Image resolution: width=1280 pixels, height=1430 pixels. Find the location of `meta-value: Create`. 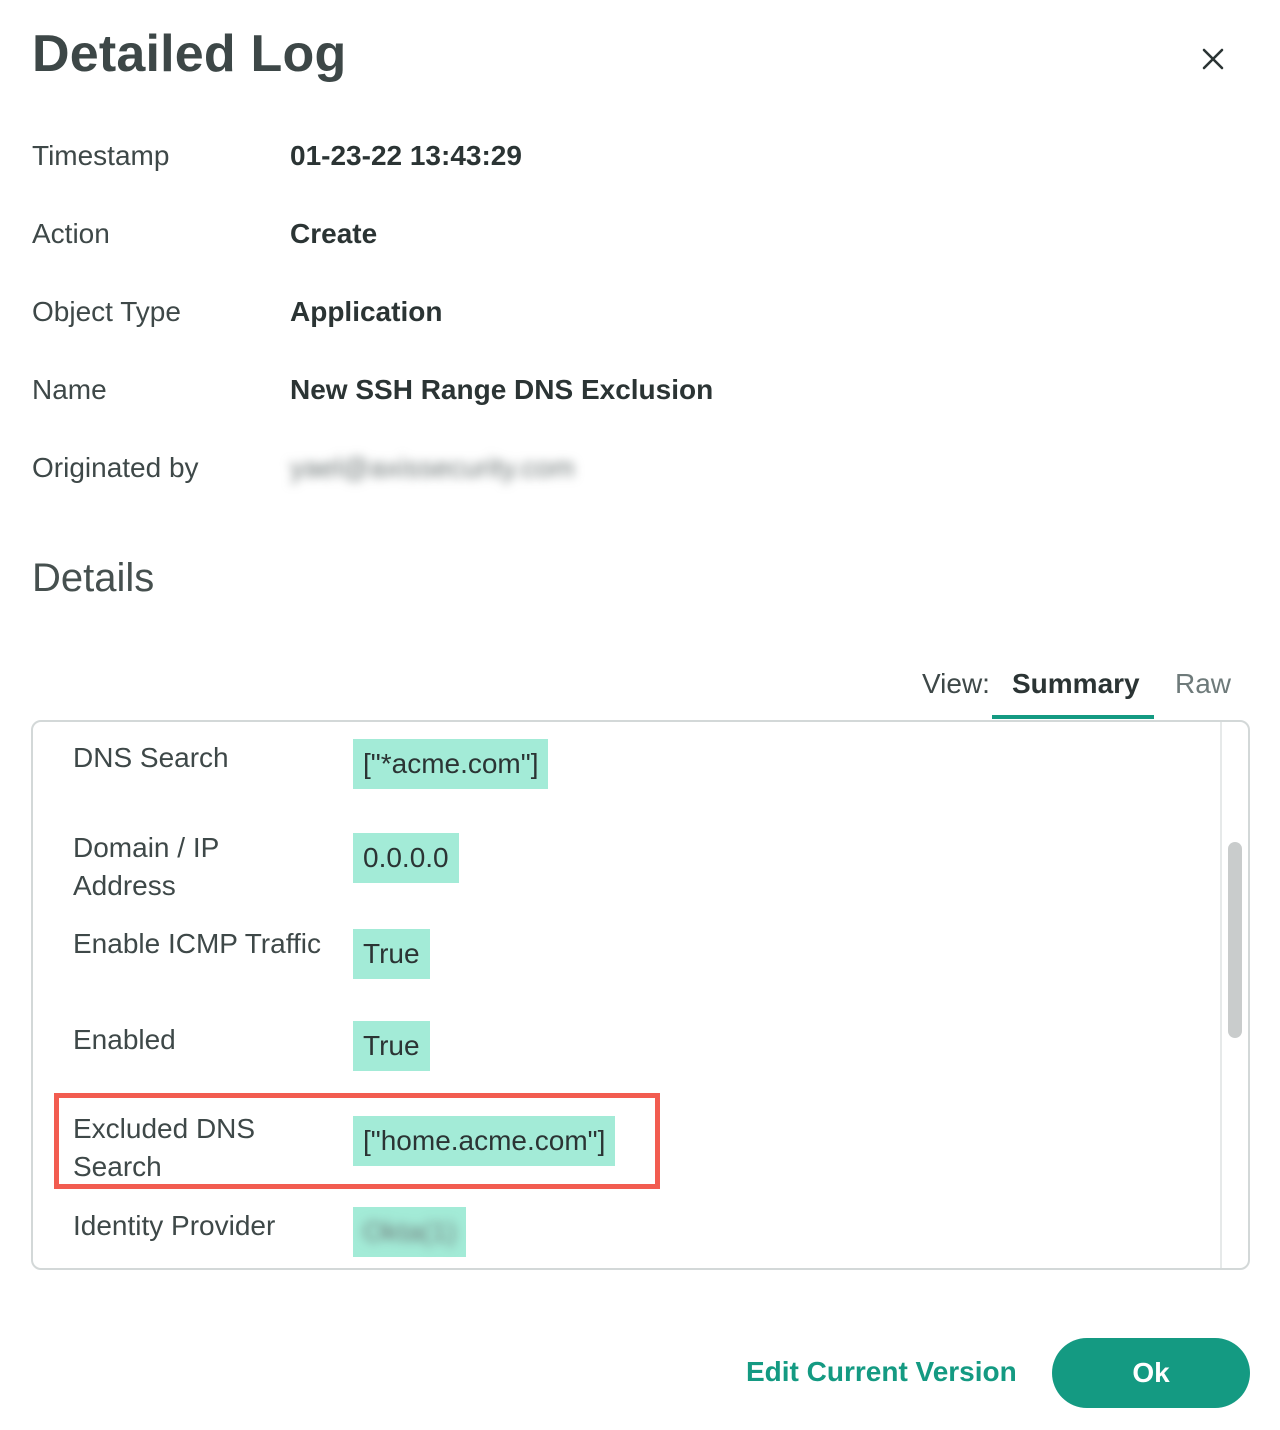

meta-value: Create is located at coordinates (334, 233).